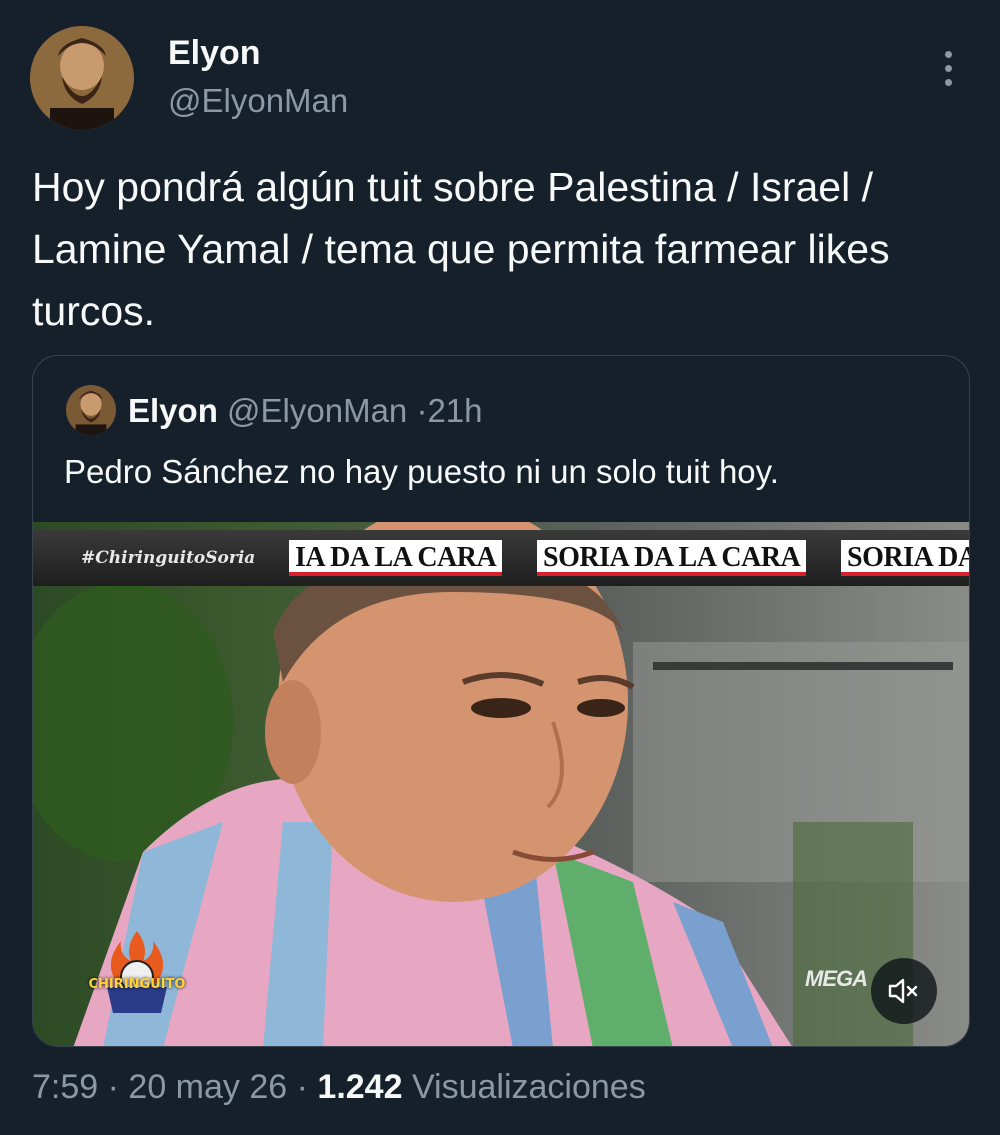 Image resolution: width=1000 pixels, height=1135 pixels. I want to click on ticker-item: IA DA LA CARA, so click(396, 558).